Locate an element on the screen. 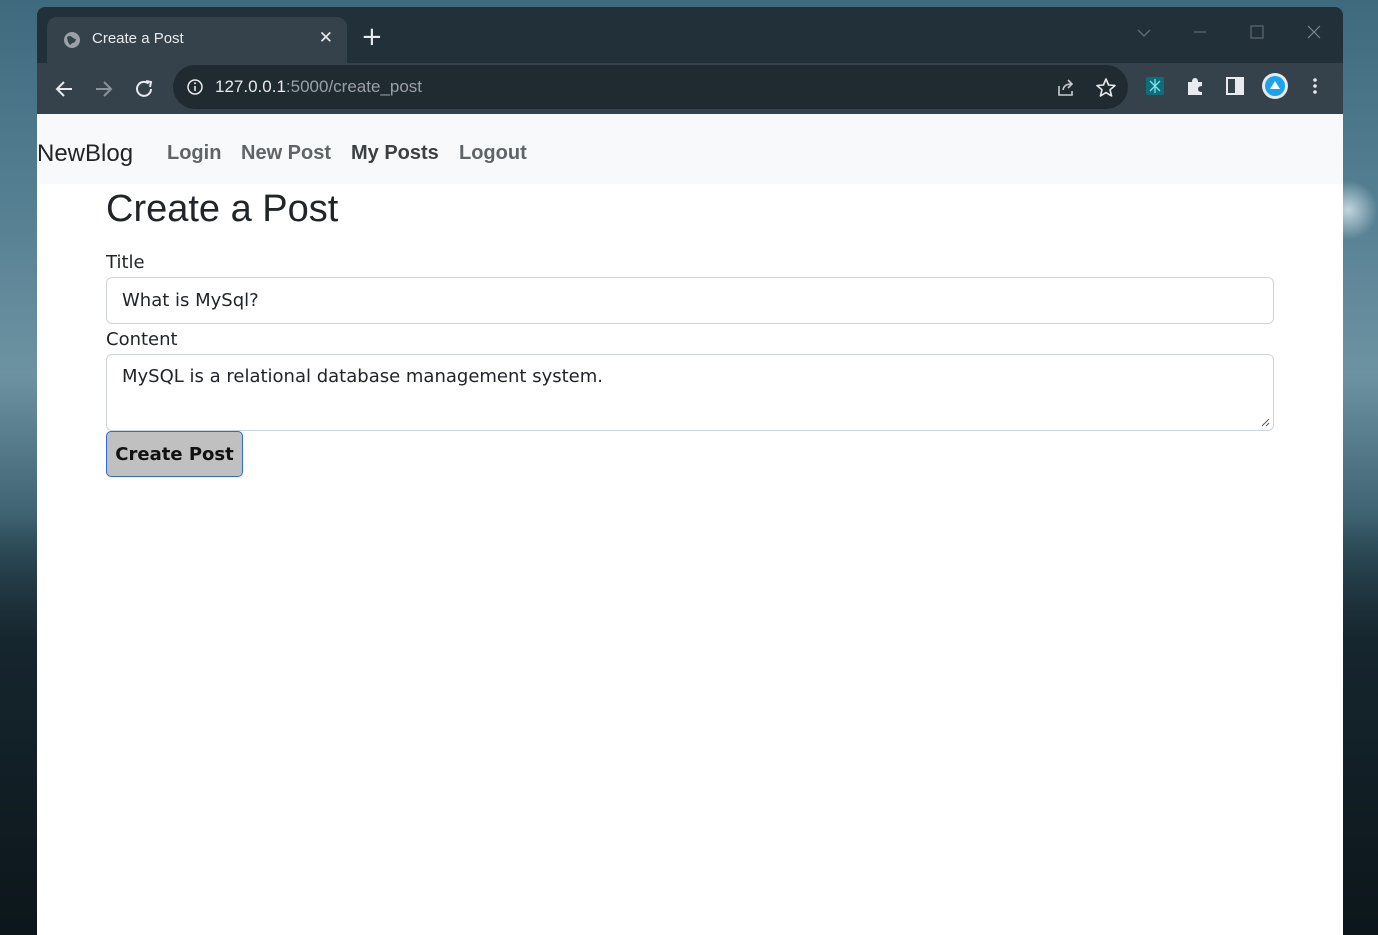 This screenshot has width=1378, height=935. close-window-icon is located at coordinates (1314, 32).